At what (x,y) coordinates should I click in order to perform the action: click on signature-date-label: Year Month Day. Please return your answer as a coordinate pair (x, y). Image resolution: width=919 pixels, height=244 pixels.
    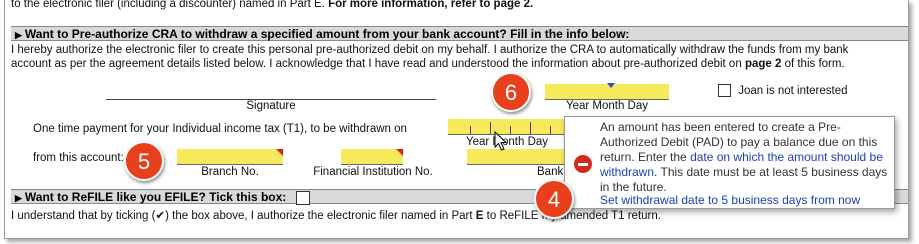
    Looking at the image, I should click on (607, 106).